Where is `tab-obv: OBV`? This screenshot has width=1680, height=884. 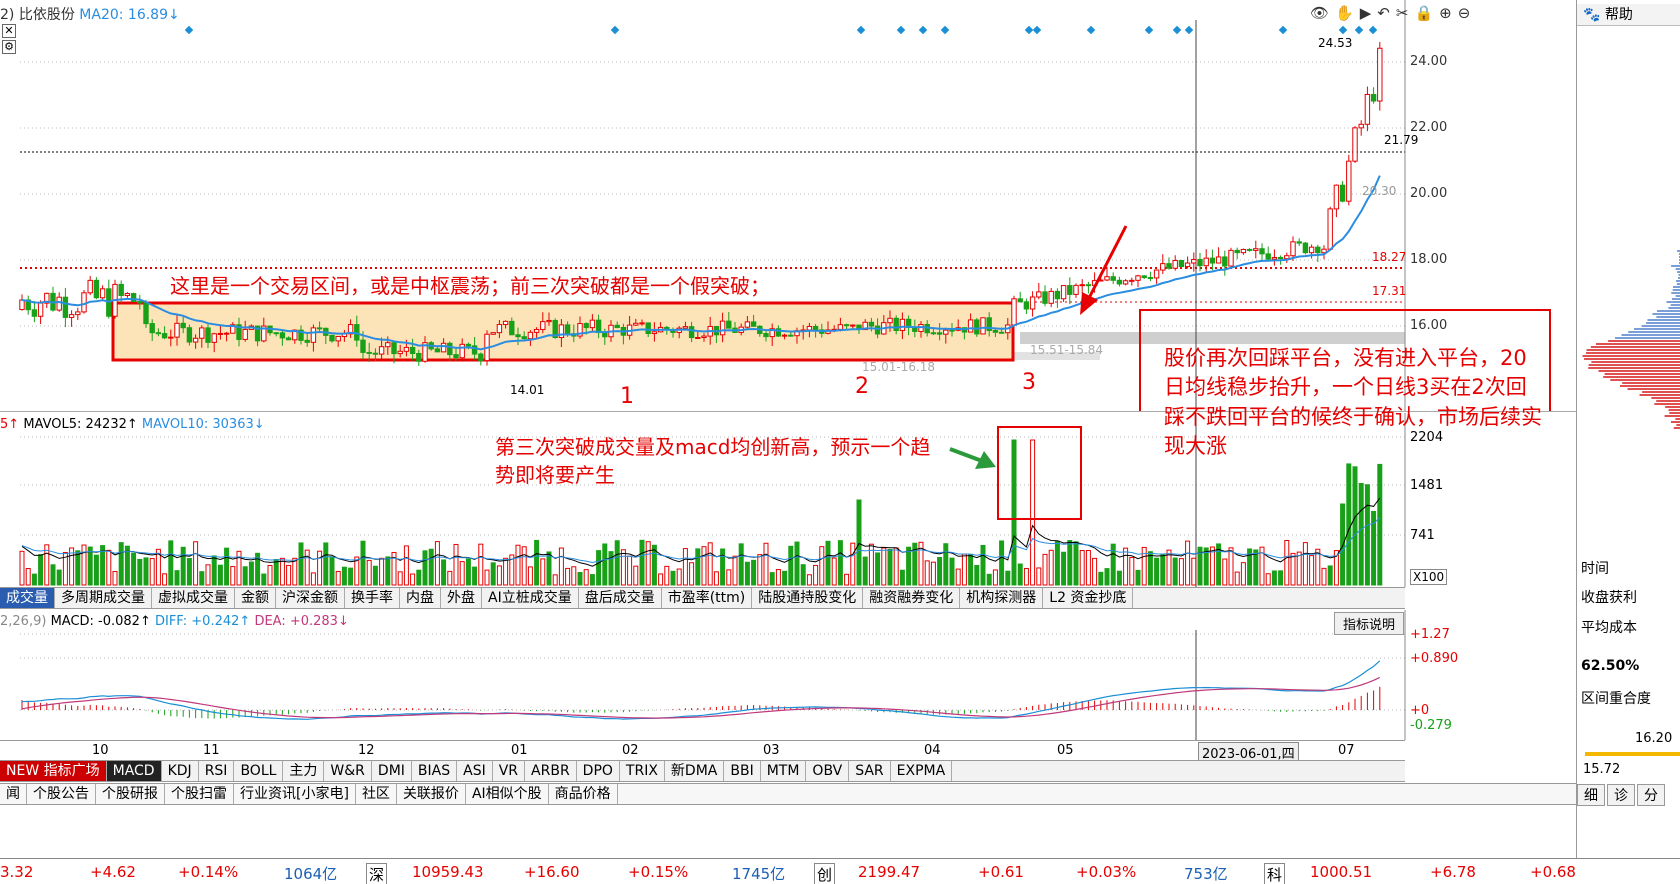 tab-obv: OBV is located at coordinates (828, 771).